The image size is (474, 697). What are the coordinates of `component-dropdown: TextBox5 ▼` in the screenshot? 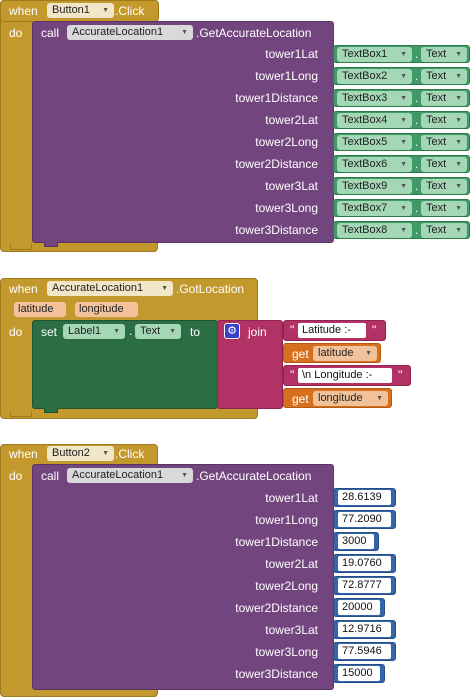 It's located at (374, 142).